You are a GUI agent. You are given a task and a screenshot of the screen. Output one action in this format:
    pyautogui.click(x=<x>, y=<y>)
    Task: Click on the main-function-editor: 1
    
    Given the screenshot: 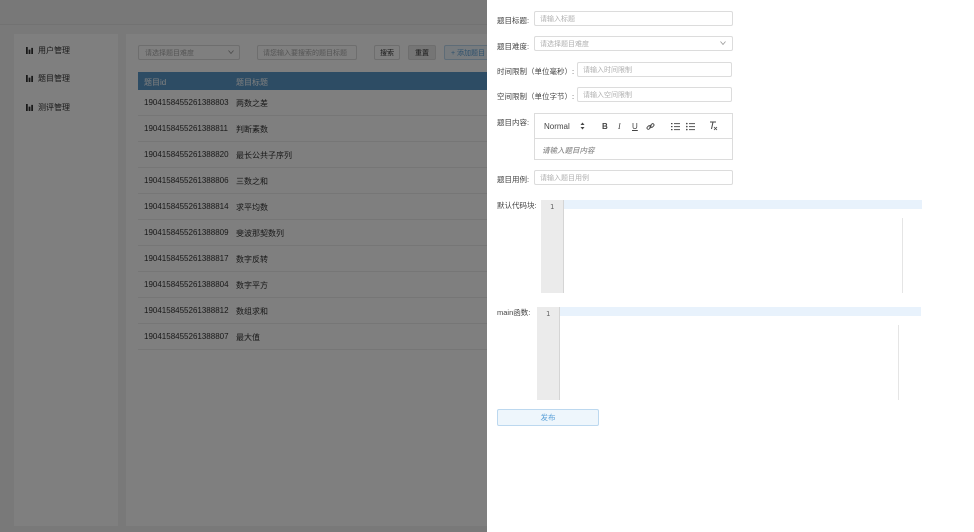 What is the action you would take?
    pyautogui.click(x=729, y=353)
    